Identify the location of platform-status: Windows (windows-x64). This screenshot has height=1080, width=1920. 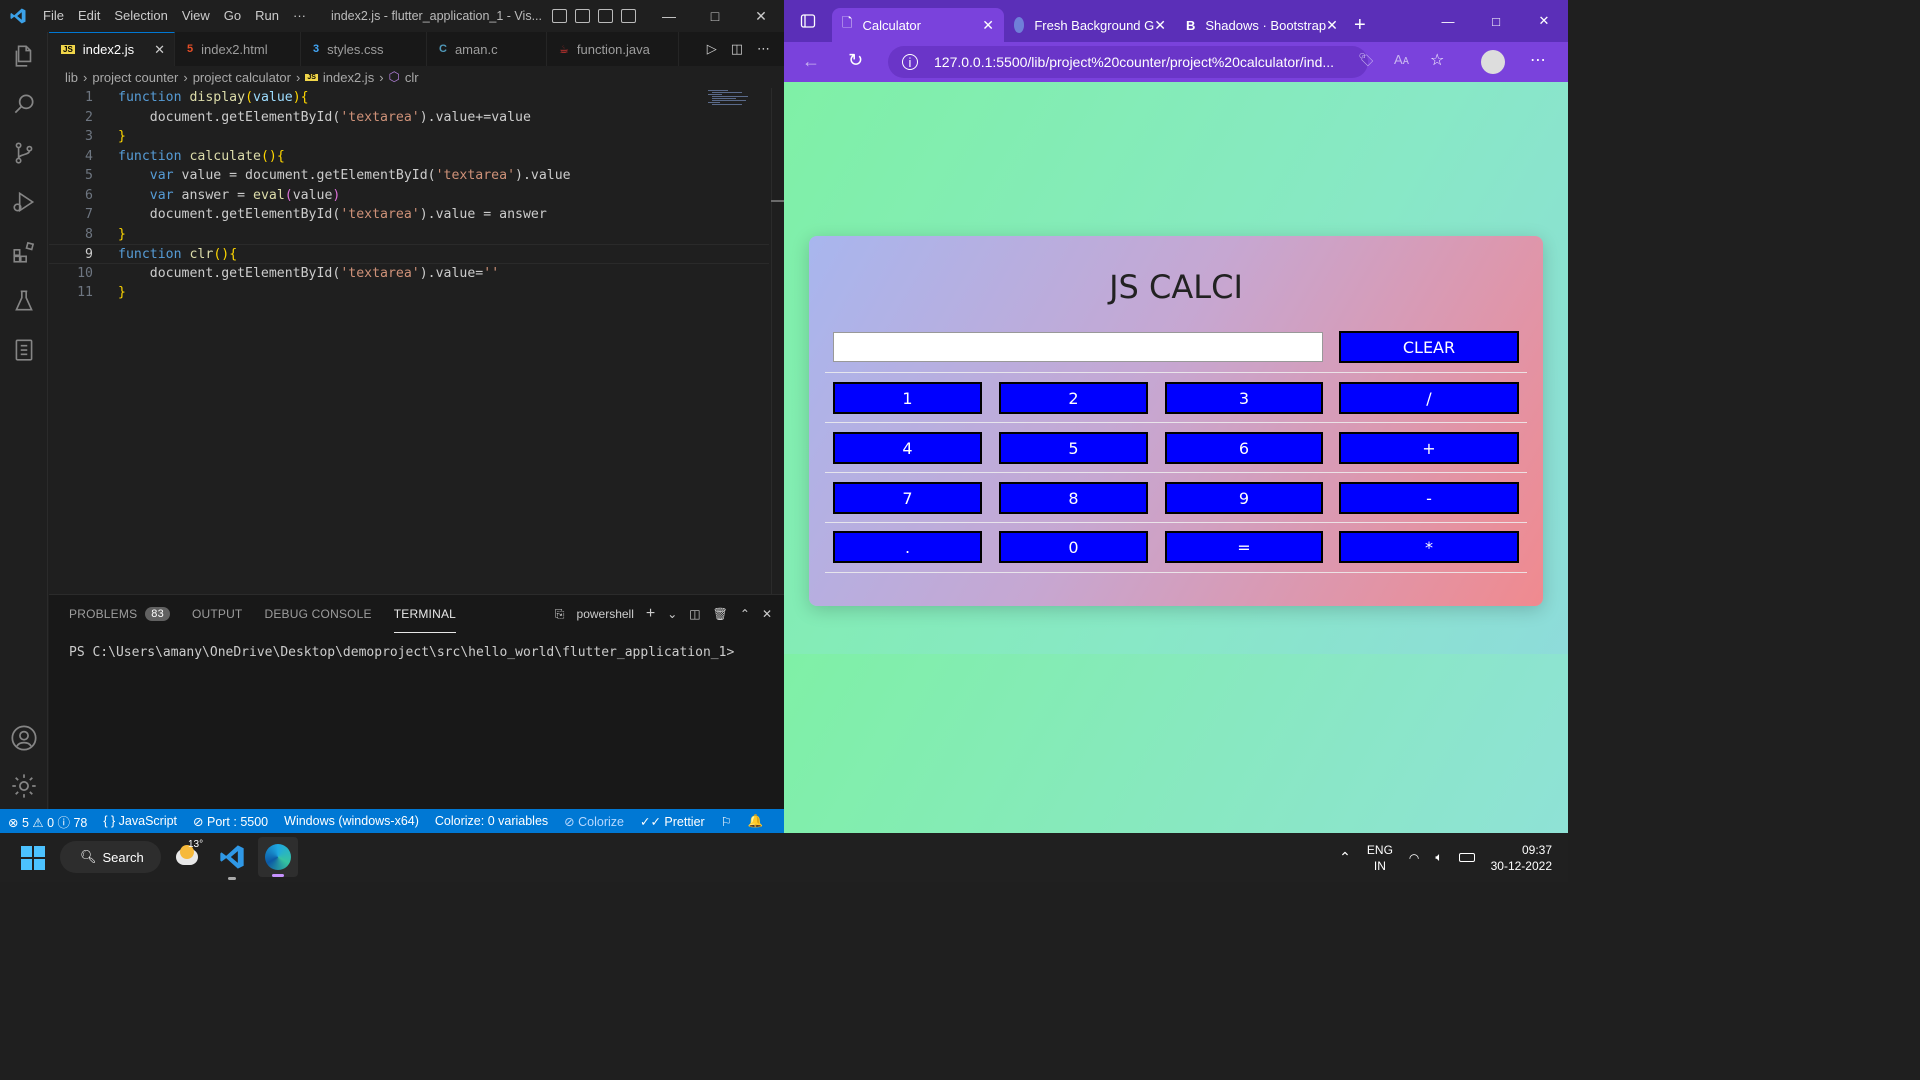
(351, 821).